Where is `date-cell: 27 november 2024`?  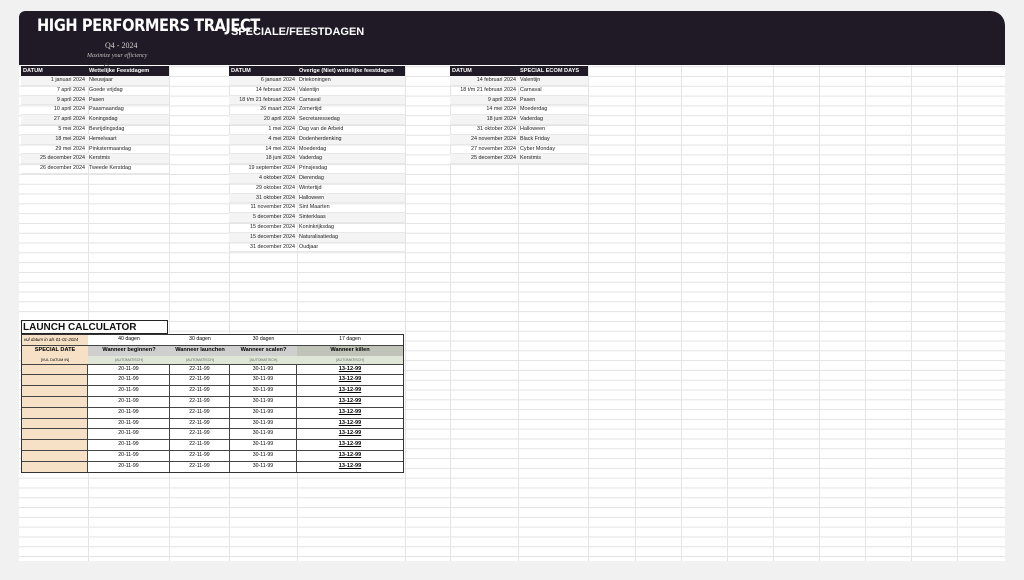 date-cell: 27 november 2024 is located at coordinates (484, 149).